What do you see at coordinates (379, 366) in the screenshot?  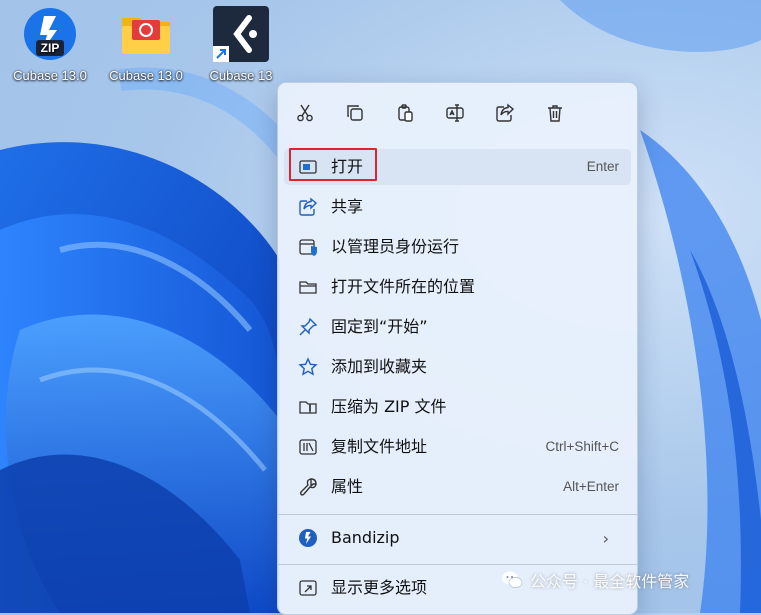 I see `menu-item-label: 添加到收藏夹` at bounding box center [379, 366].